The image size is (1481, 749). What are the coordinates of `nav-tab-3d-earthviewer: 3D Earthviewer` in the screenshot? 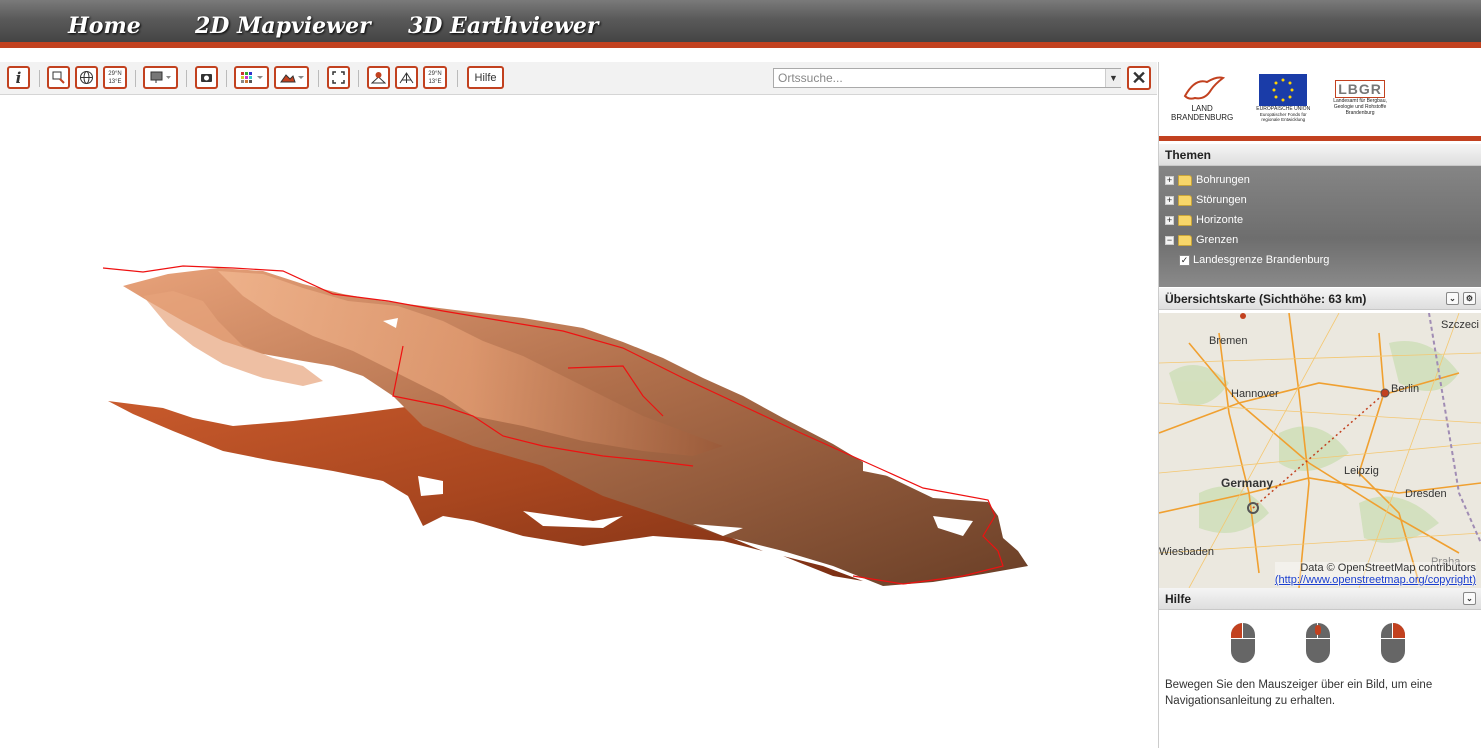 It's located at (493, 26).